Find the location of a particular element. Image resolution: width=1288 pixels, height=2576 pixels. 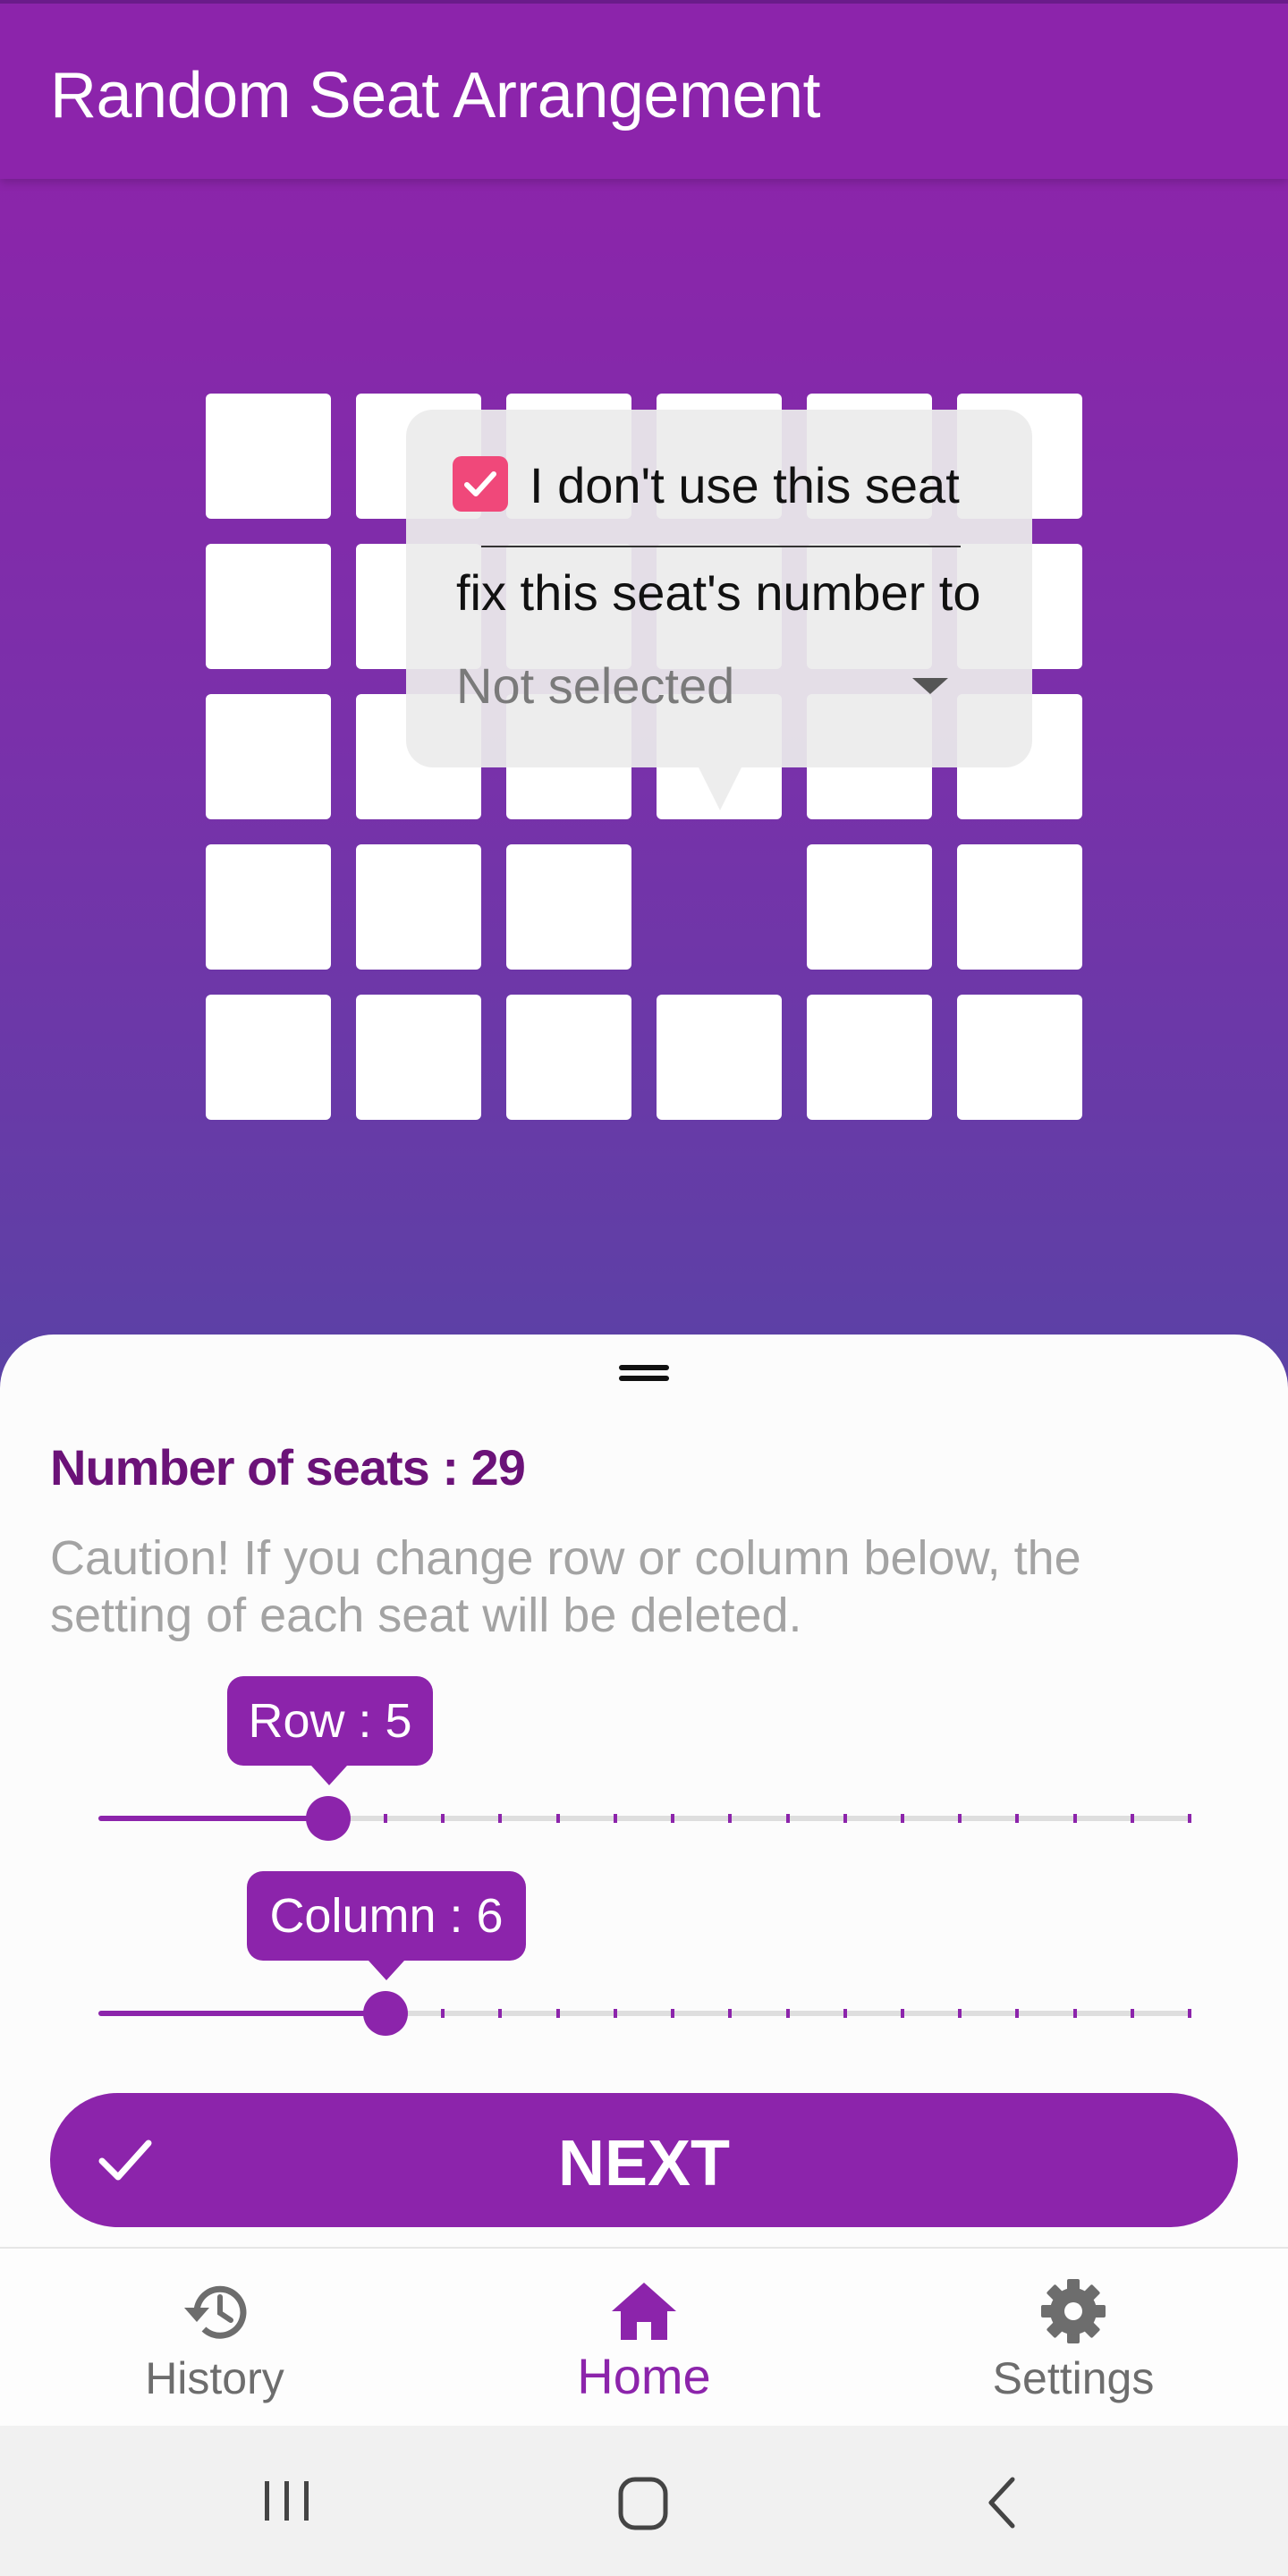

gear-icon is located at coordinates (1073, 2311).